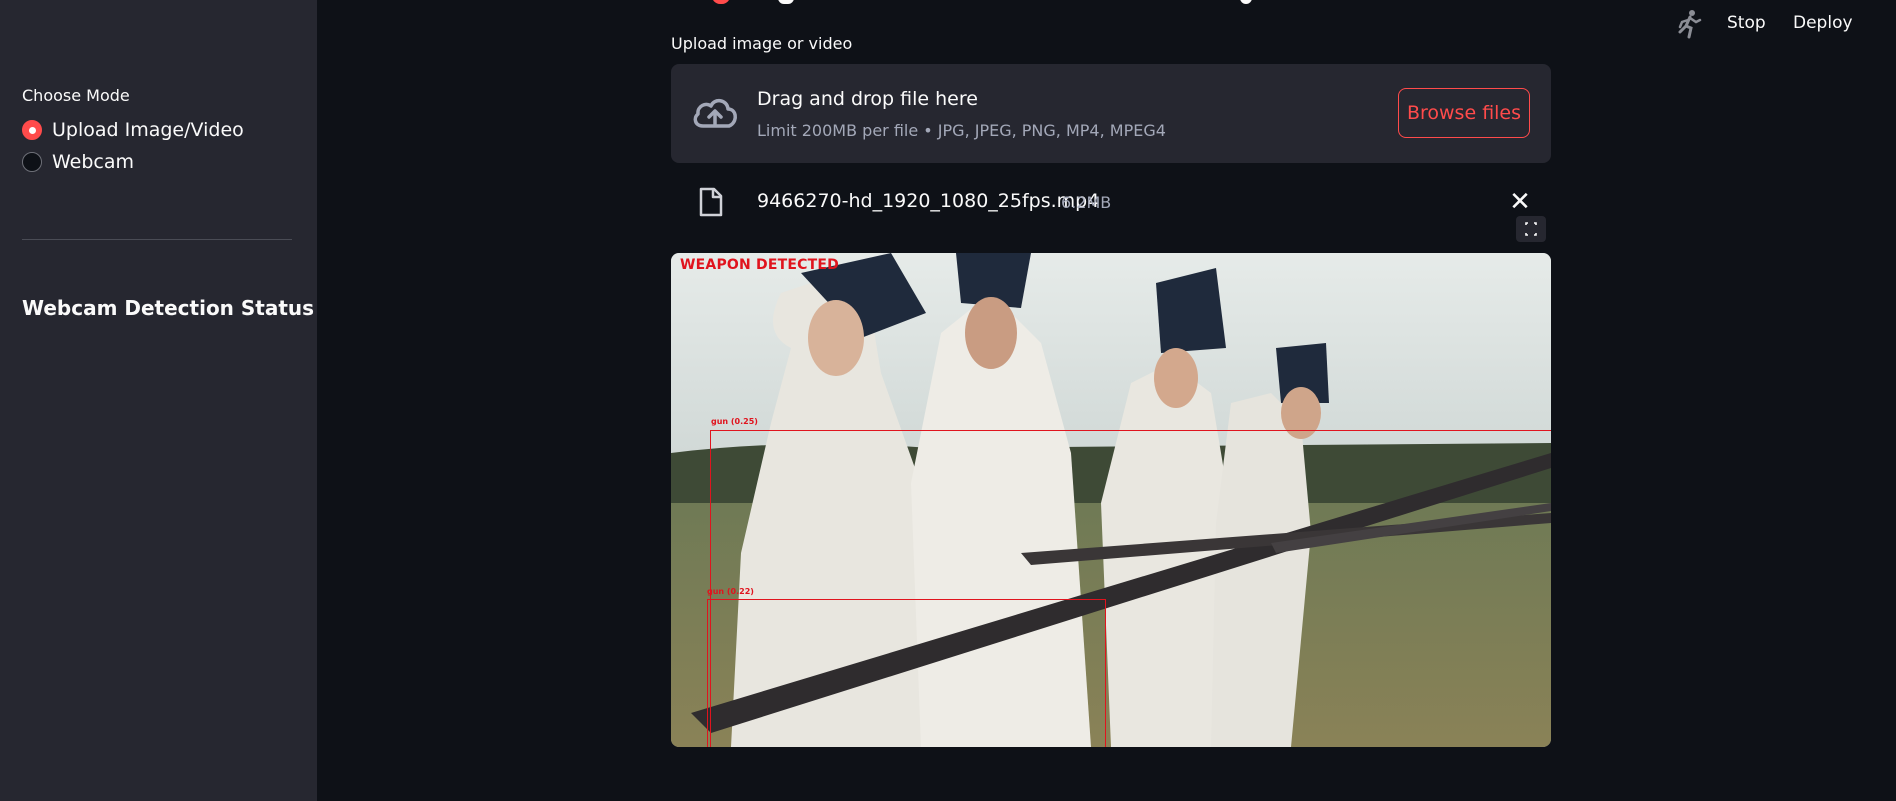 This screenshot has width=1896, height=801. Describe the element at coordinates (168, 308) in the screenshot. I see `webcam-status-heading: Webcam Detection Status` at that location.